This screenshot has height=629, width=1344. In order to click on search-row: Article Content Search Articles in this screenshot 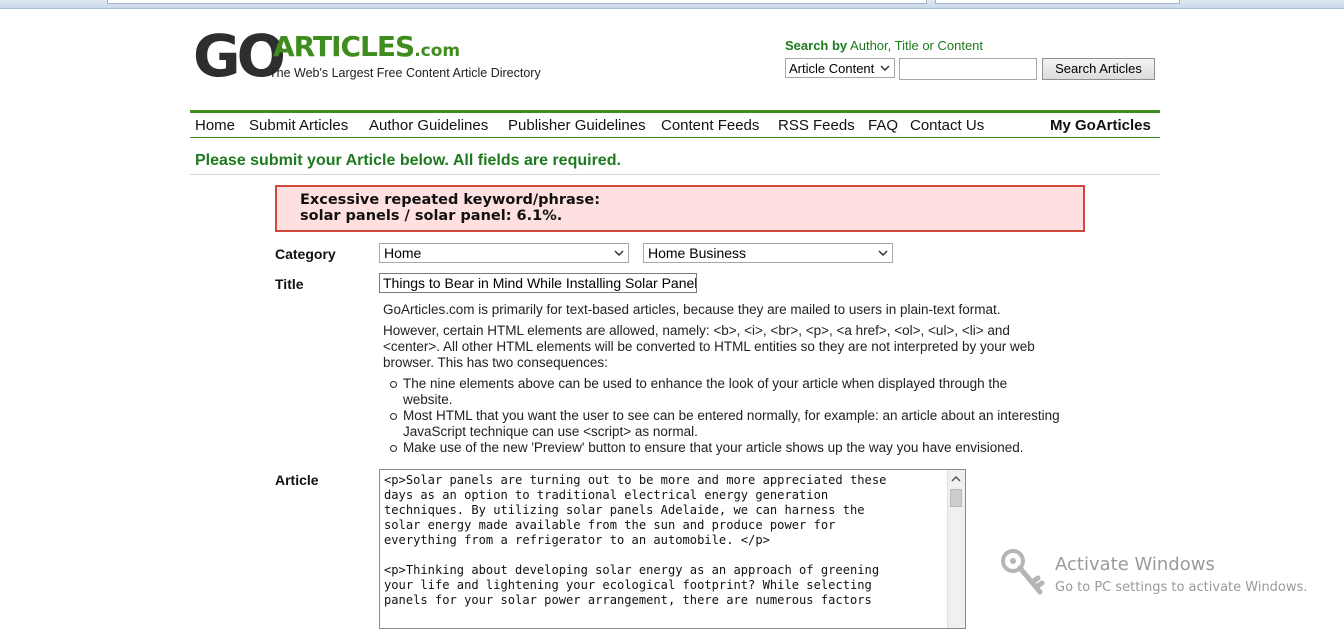, I will do `click(972, 70)`.